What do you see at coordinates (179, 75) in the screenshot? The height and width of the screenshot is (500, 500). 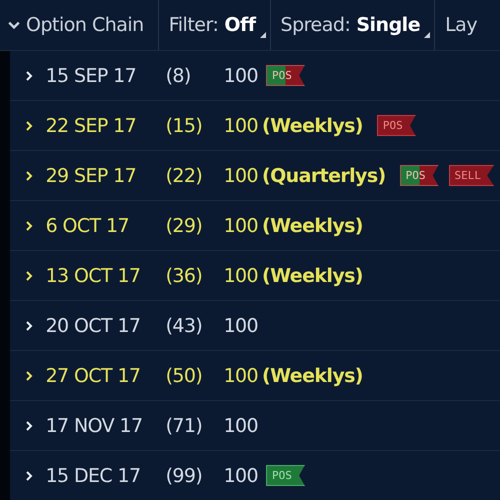 I see `days-to-expiry: (8)` at bounding box center [179, 75].